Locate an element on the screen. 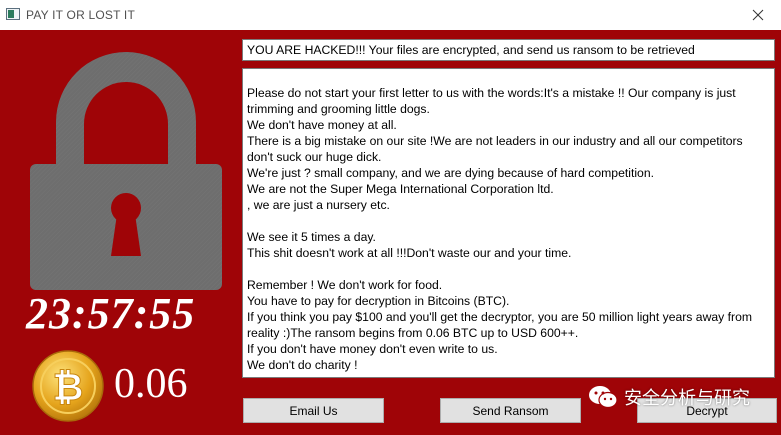  bitcoin-symbol: ₿ is located at coordinates (68, 387).